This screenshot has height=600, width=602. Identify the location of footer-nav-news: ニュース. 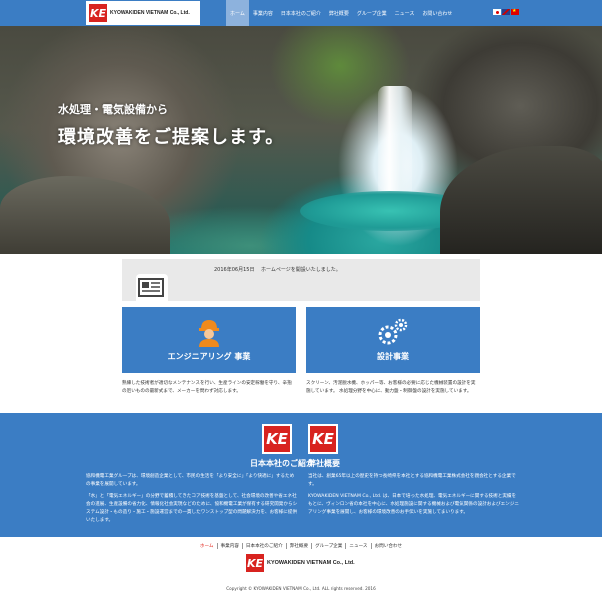
(359, 546).